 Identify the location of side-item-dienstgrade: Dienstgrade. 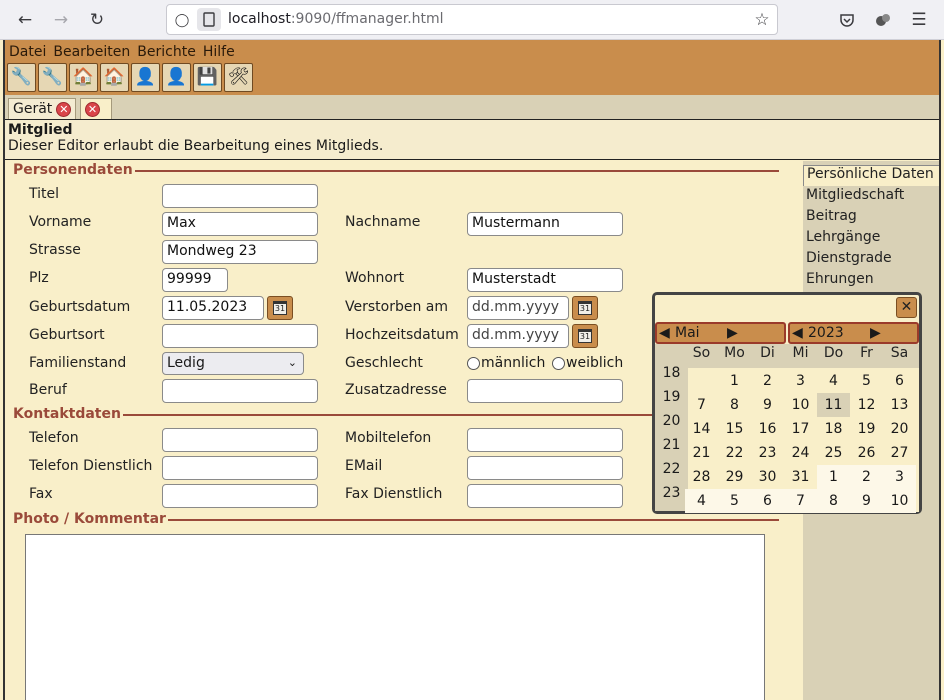
(849, 258).